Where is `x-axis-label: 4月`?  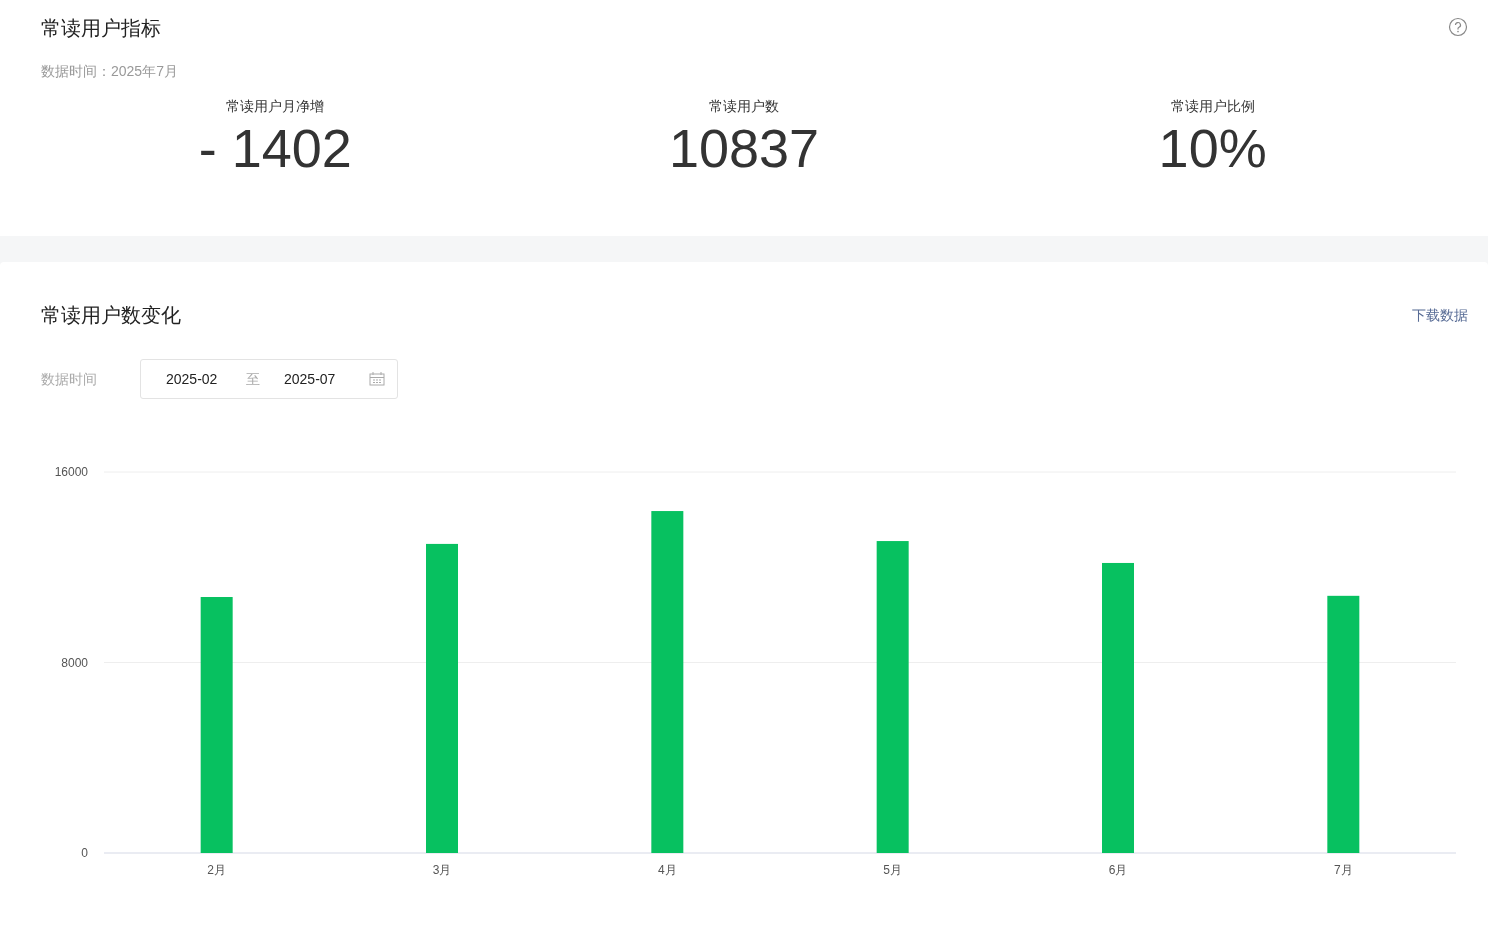
x-axis-label: 4月 is located at coordinates (667, 870).